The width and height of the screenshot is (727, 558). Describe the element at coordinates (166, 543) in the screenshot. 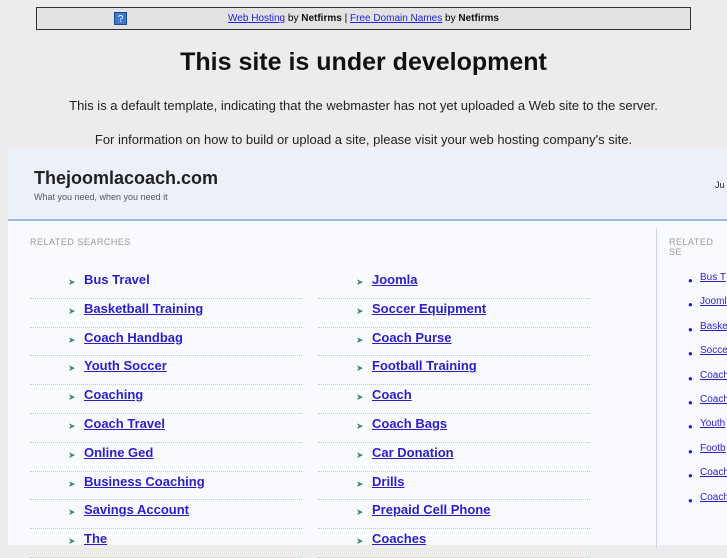

I see `list-item: ➤ The` at that location.